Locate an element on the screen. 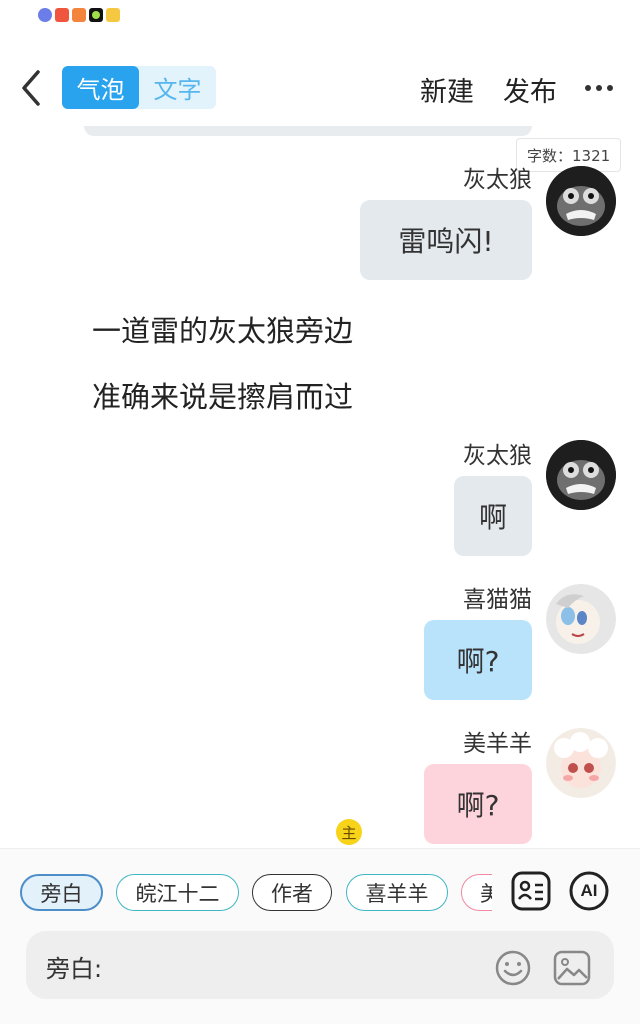 The height and width of the screenshot is (1024, 640). status-bar is located at coordinates (320, 18).